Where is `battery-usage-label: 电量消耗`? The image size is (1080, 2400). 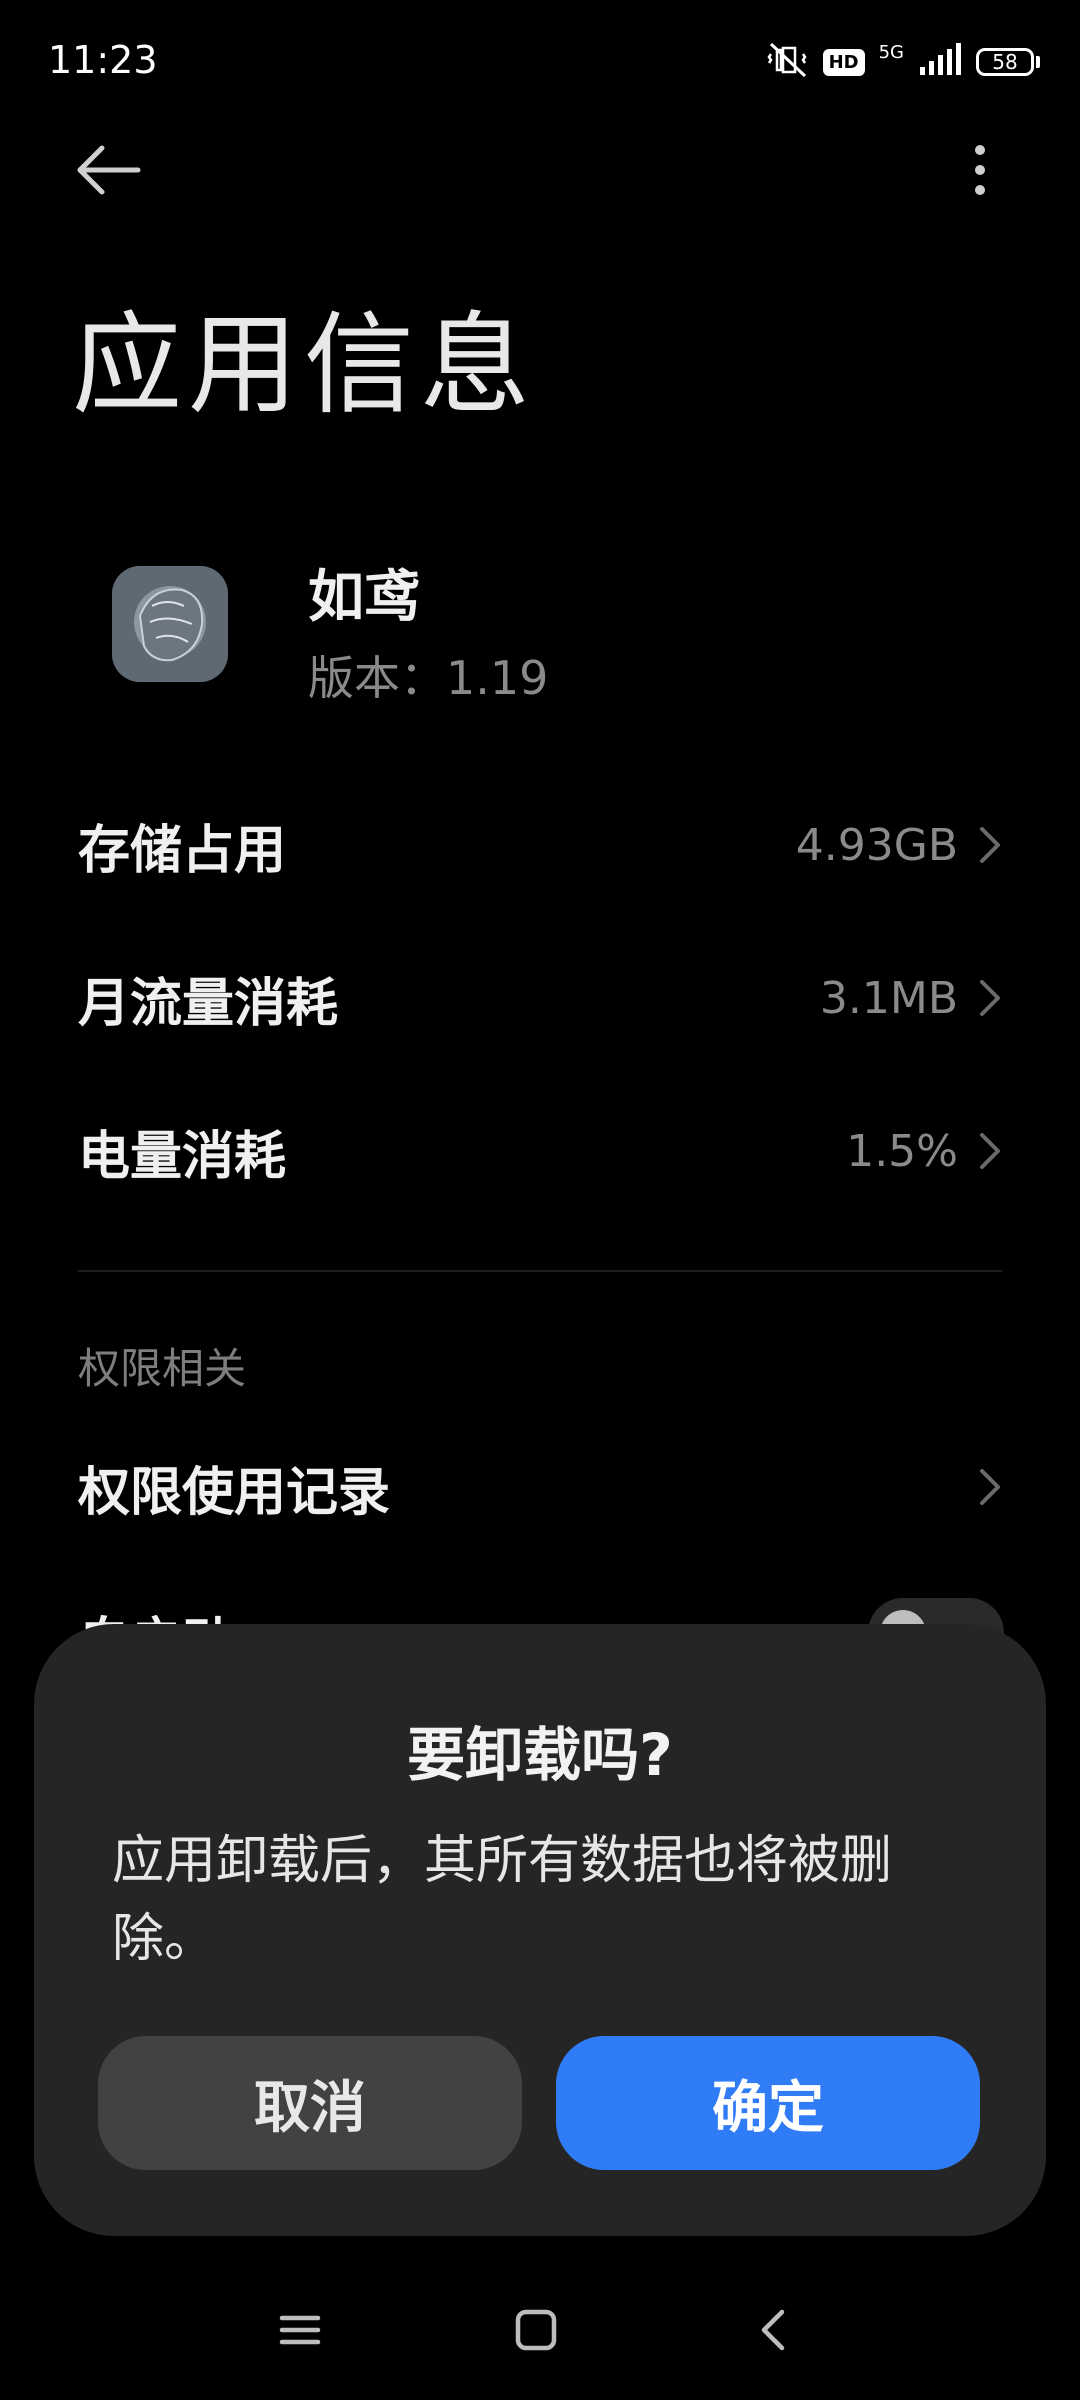 battery-usage-label: 电量消耗 is located at coordinates (182, 1156).